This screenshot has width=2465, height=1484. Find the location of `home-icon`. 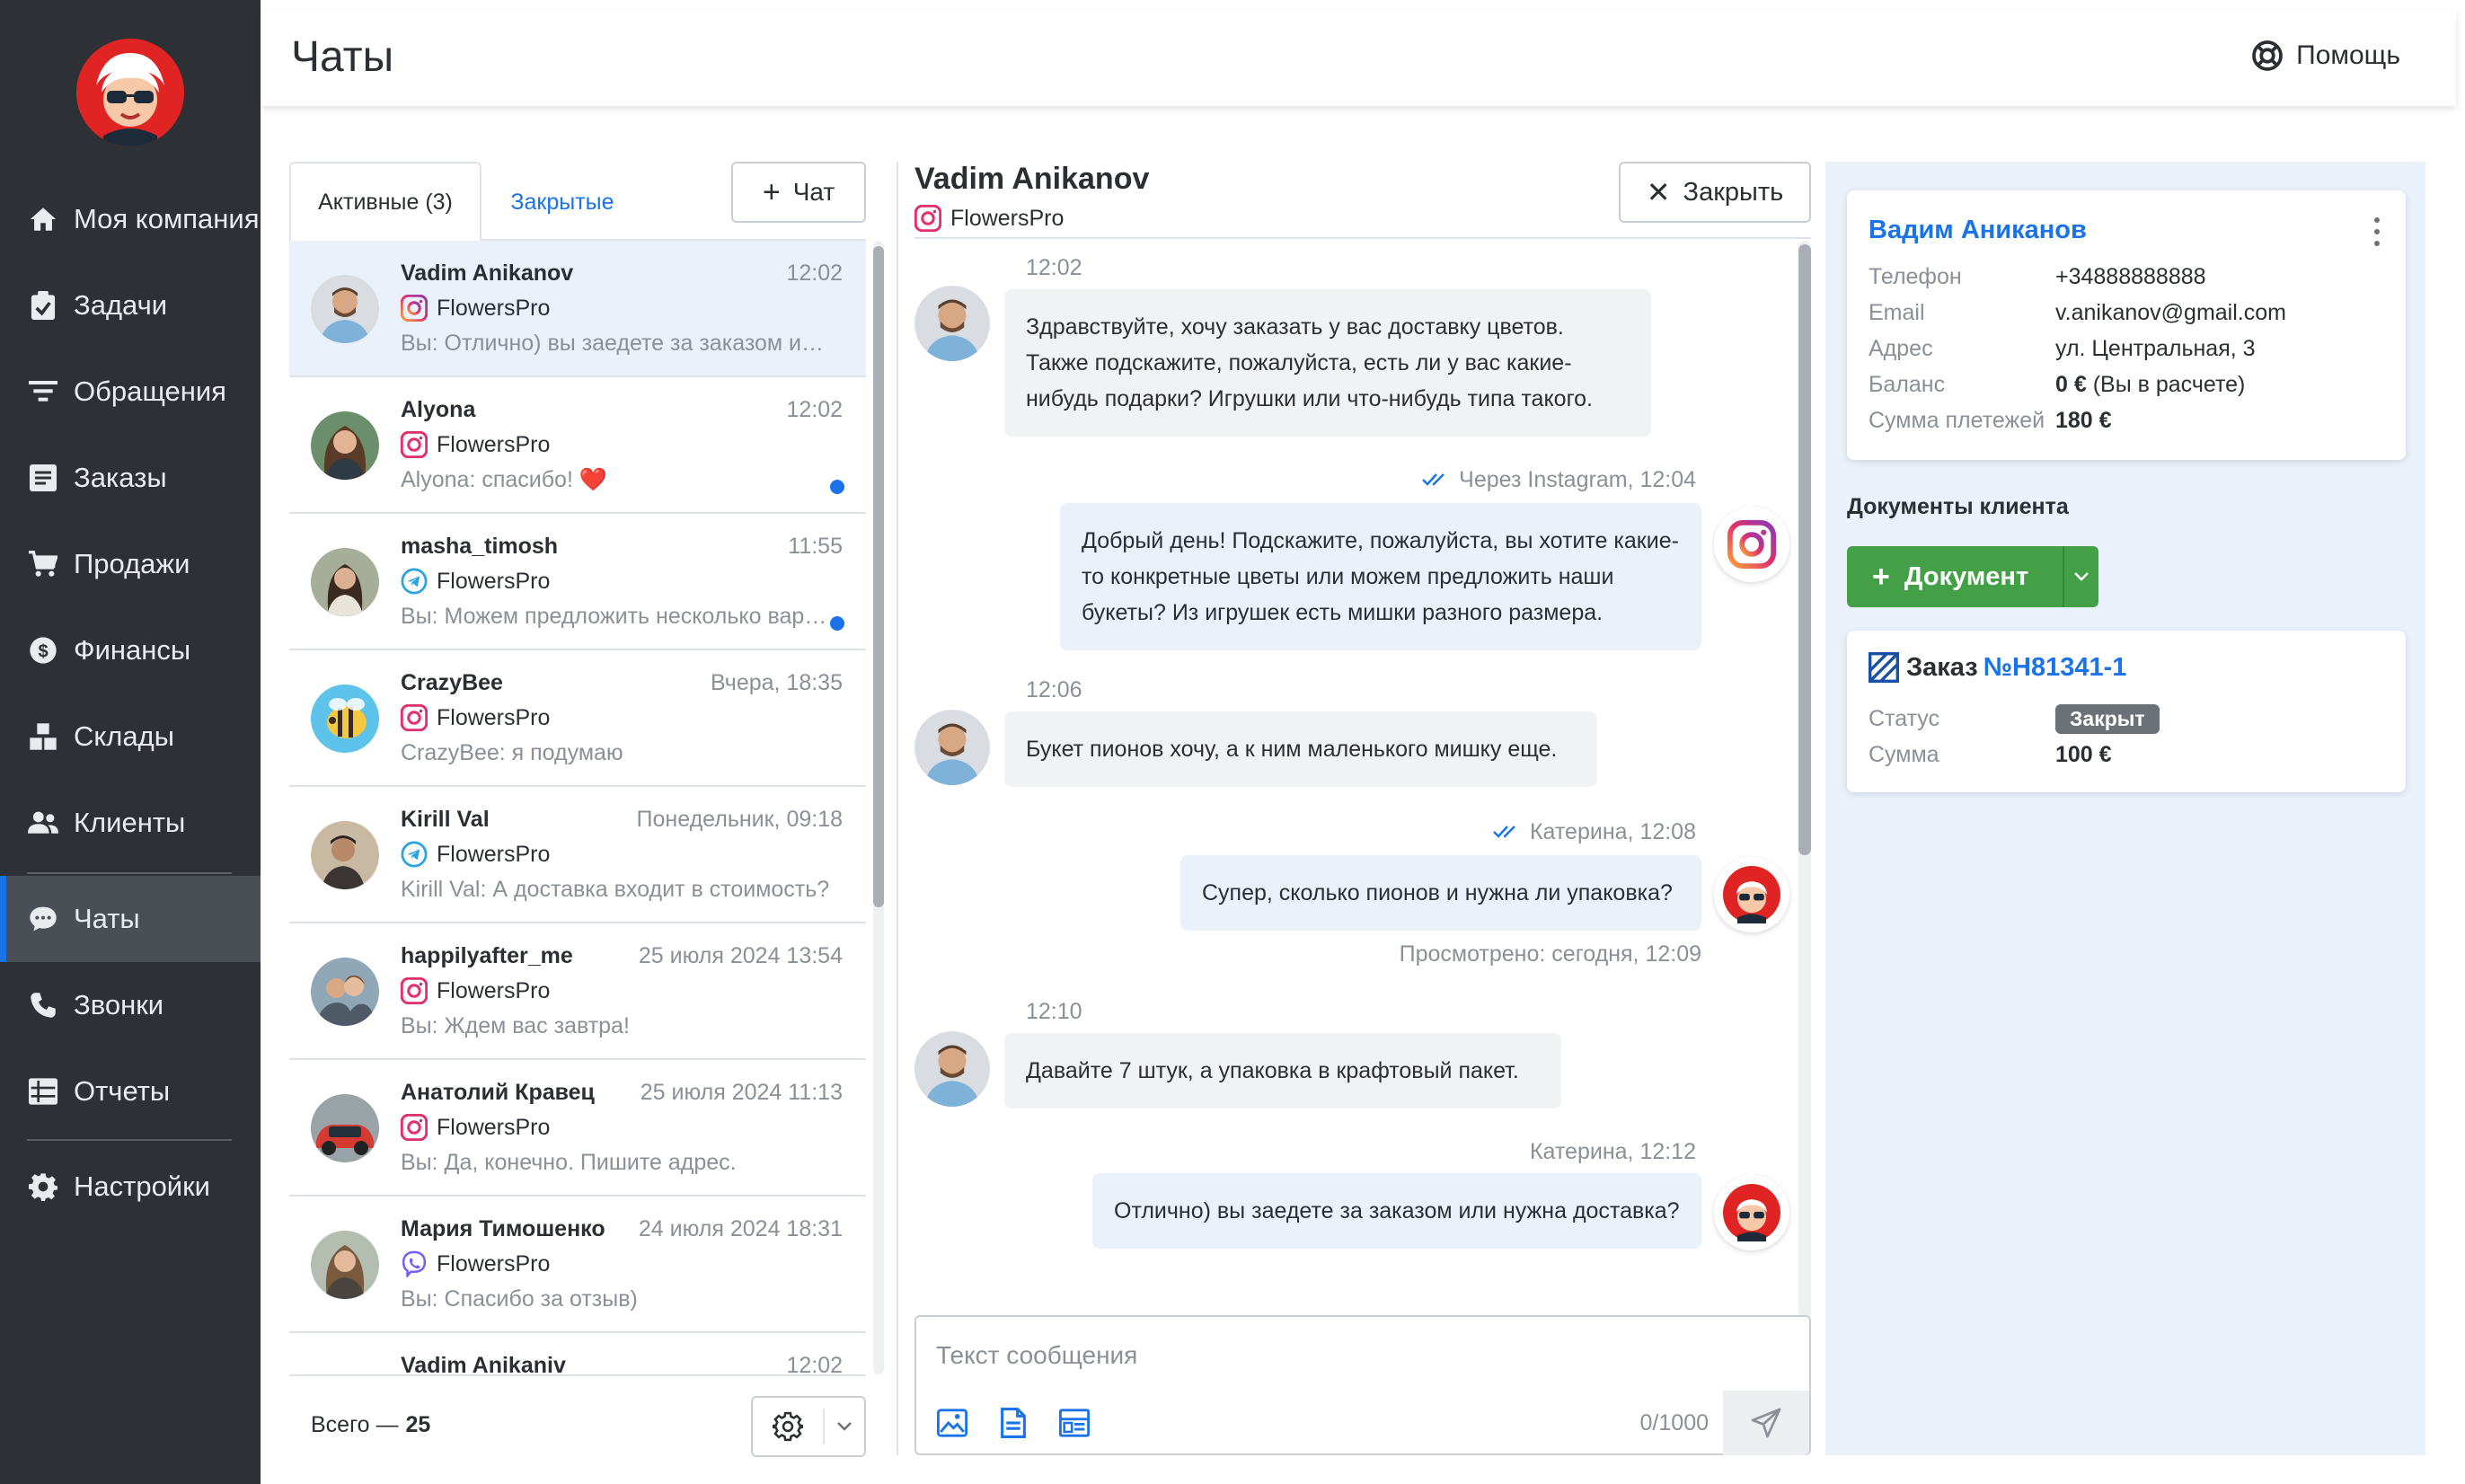

home-icon is located at coordinates (43, 219).